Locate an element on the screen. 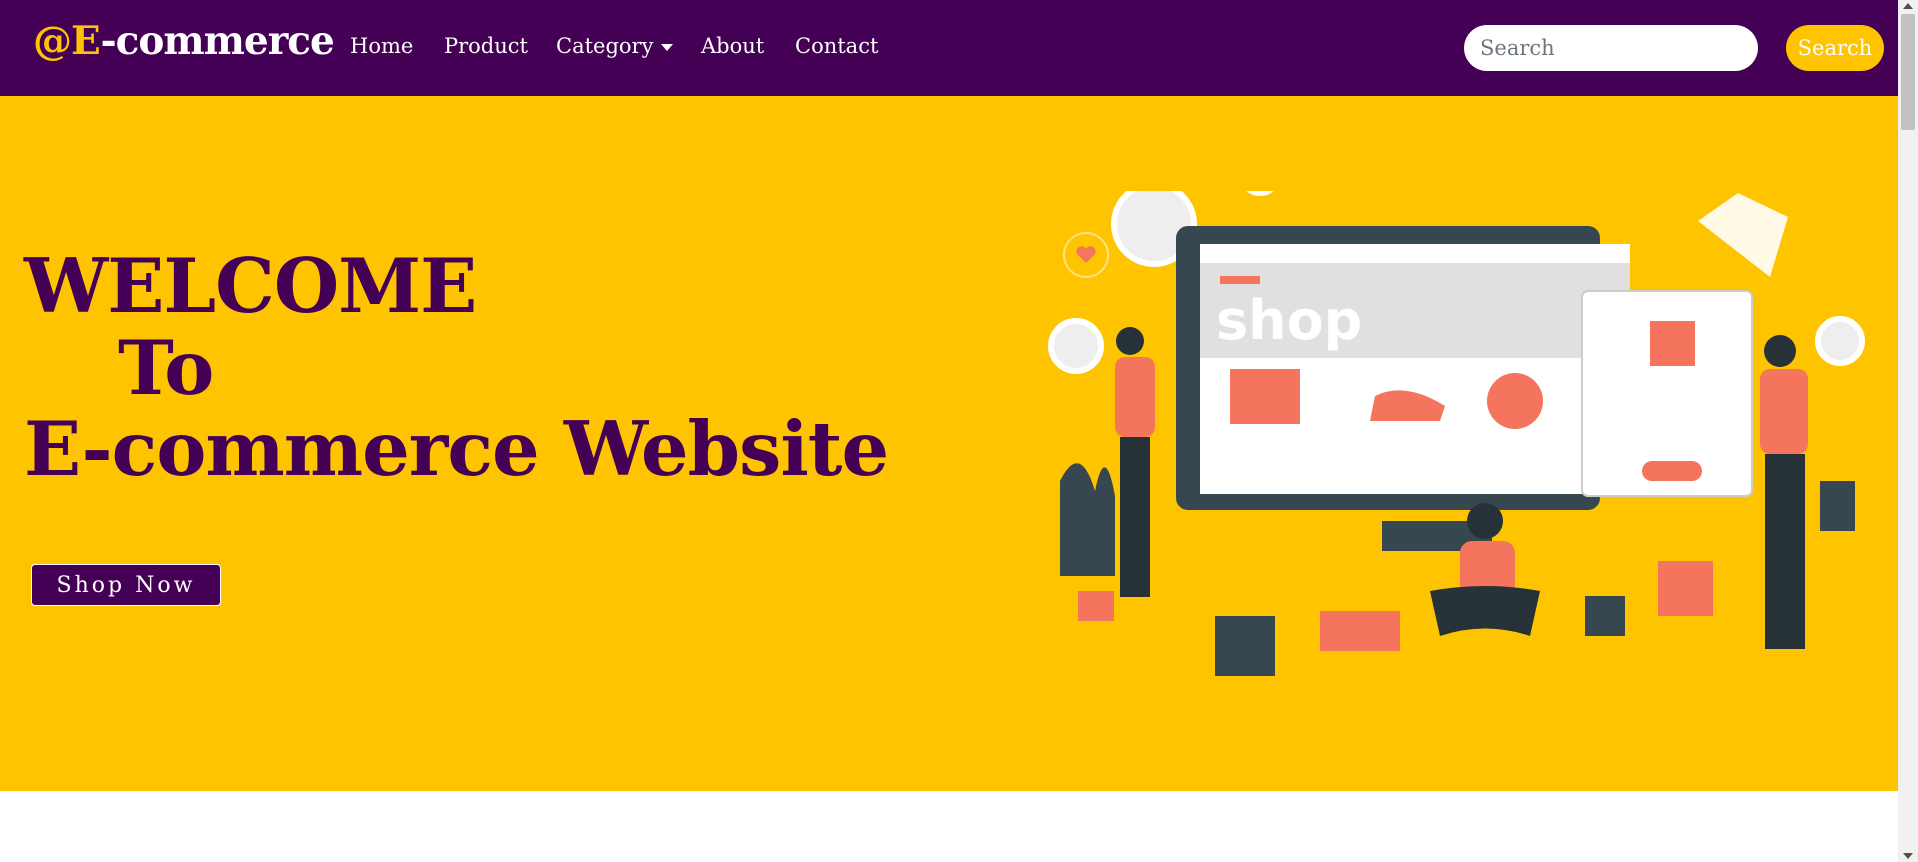 The width and height of the screenshot is (1918, 862). price-tag-icon is located at coordinates (1743, 235).